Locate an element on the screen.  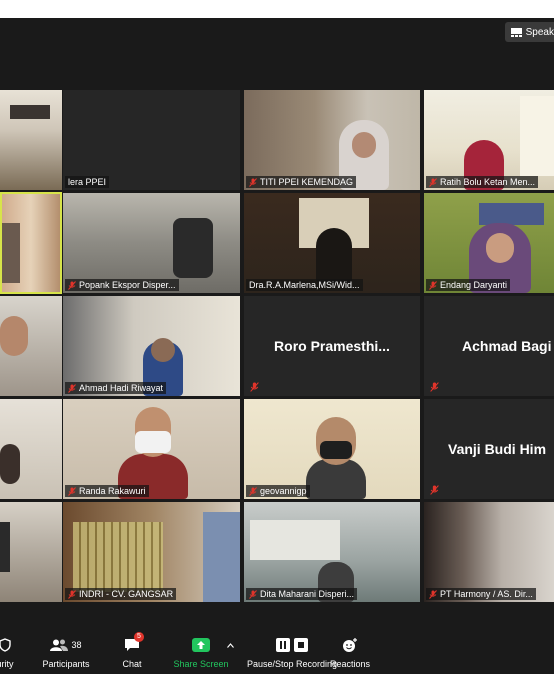
video-tile: lera PPEI is located at coordinates (151, 140).